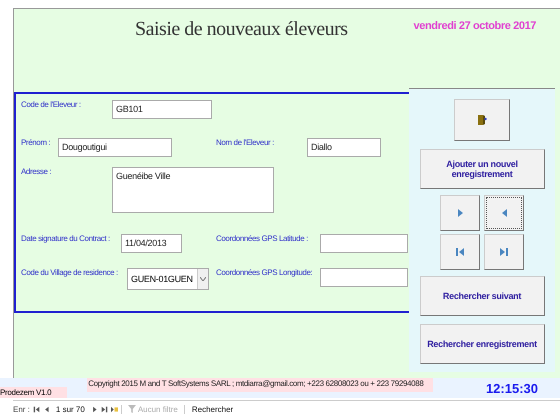 The image size is (560, 414). Describe the element at coordinates (168, 279) in the screenshot. I see `village-combo-box: GUEN-01GUEN` at that location.